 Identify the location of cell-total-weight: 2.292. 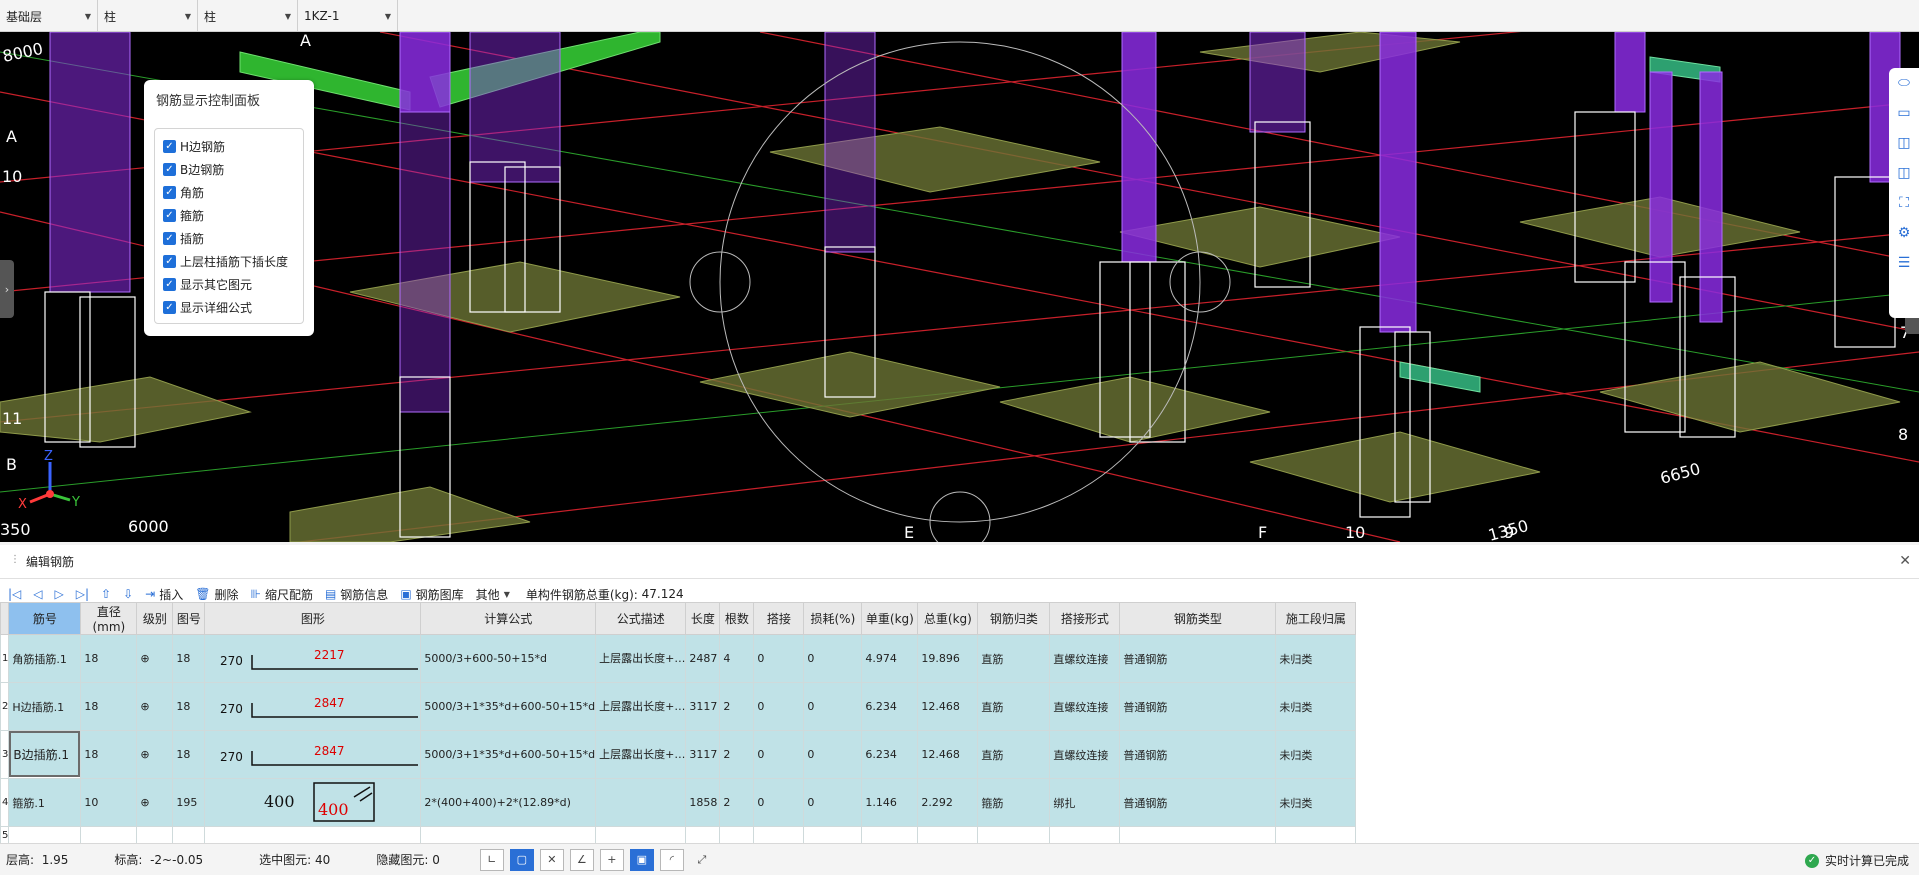
(948, 802).